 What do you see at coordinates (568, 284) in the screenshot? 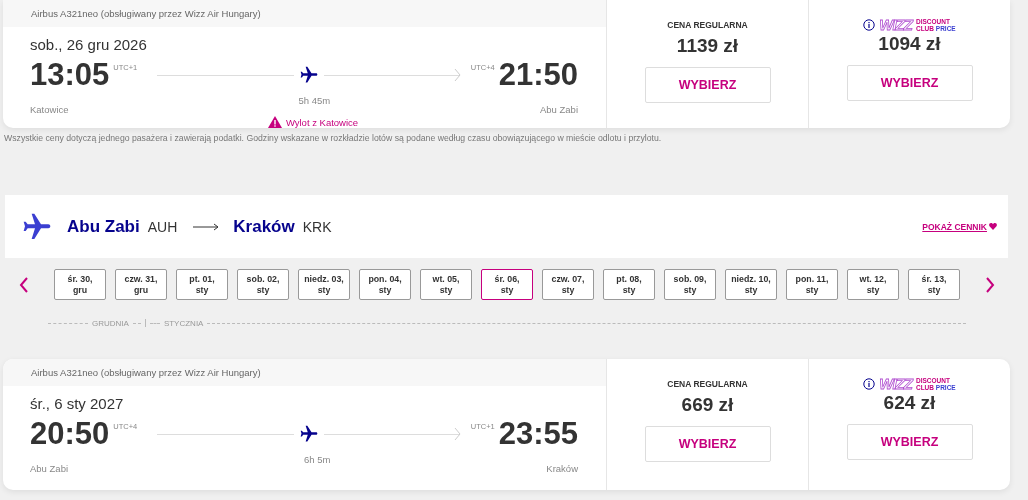
I see `date-tab: czw. 07, sty` at bounding box center [568, 284].